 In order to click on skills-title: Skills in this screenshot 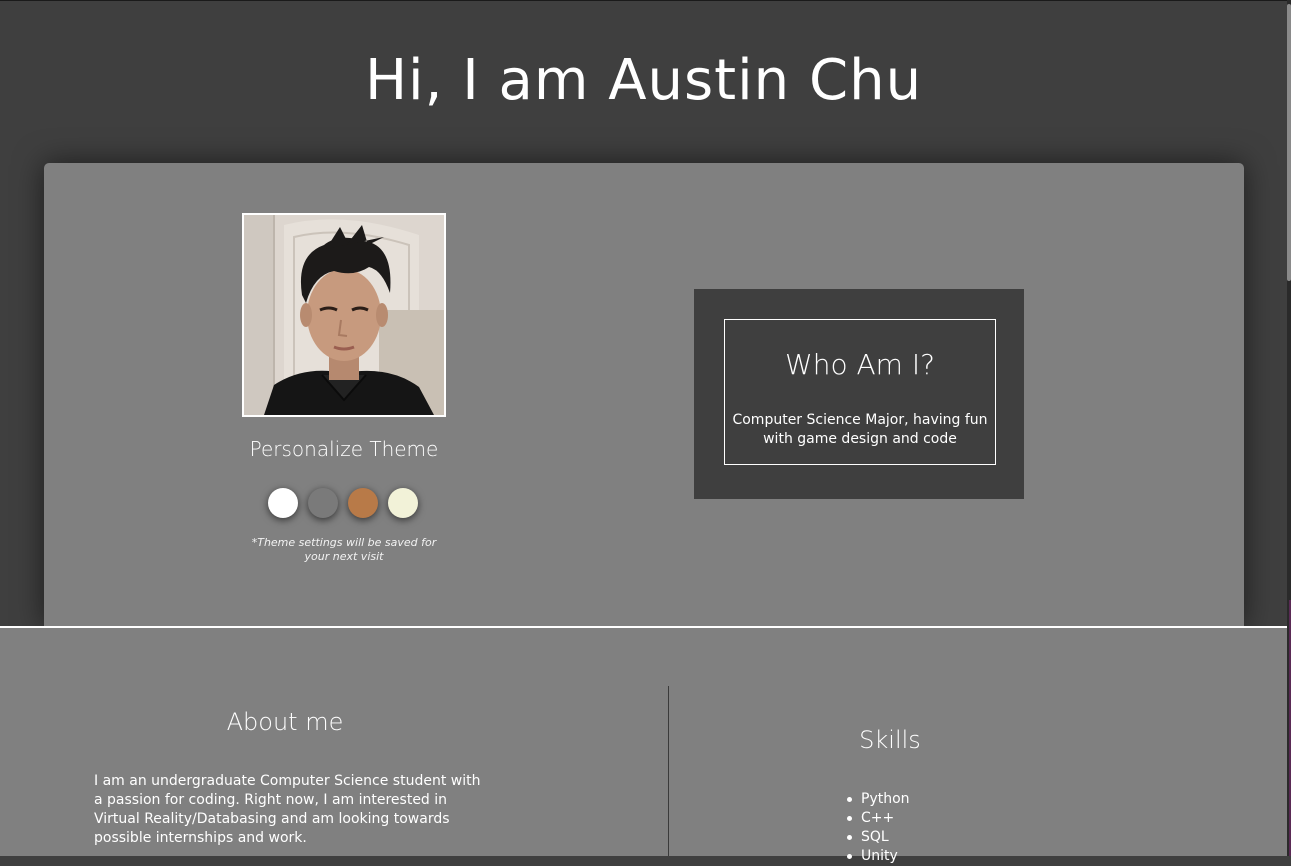, I will do `click(890, 740)`.